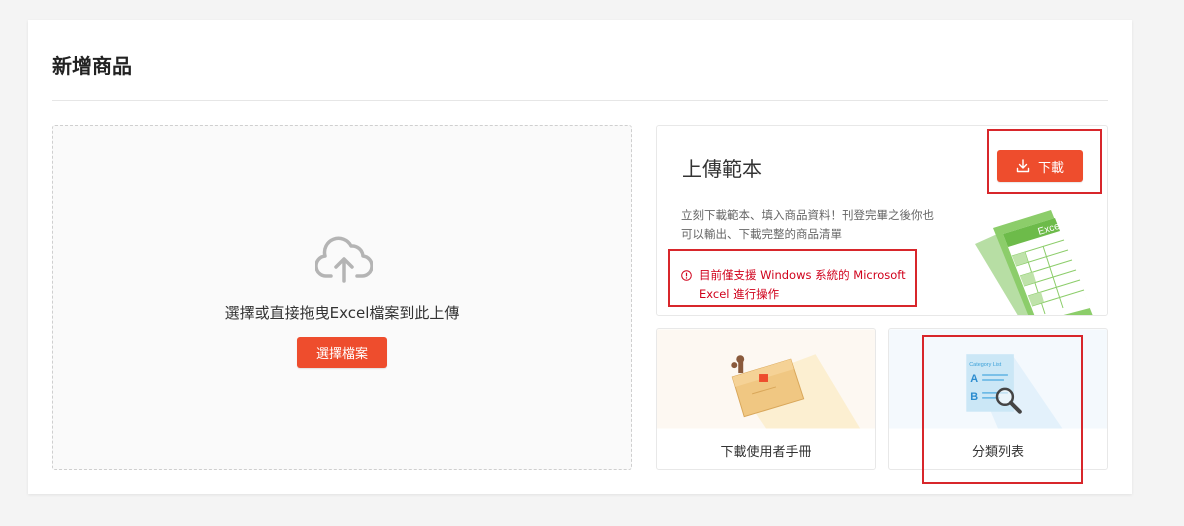 The image size is (1184, 526). Describe the element at coordinates (997, 452) in the screenshot. I see `category-list-label: 分類列表` at that location.